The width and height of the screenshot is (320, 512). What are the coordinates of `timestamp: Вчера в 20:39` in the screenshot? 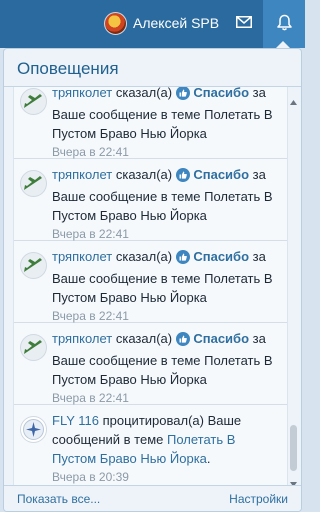 It's located at (90, 477).